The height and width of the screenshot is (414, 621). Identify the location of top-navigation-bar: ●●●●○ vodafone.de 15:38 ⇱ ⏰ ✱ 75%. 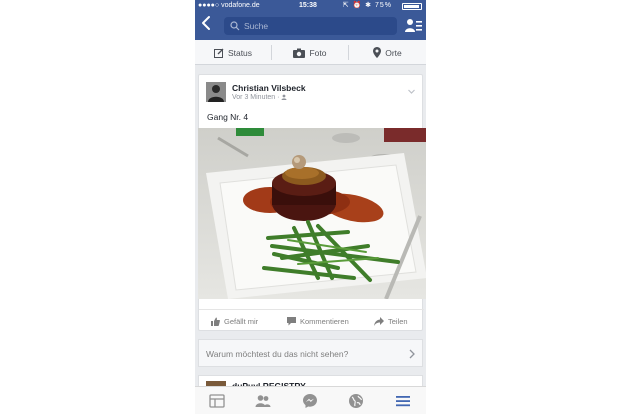
(310, 20).